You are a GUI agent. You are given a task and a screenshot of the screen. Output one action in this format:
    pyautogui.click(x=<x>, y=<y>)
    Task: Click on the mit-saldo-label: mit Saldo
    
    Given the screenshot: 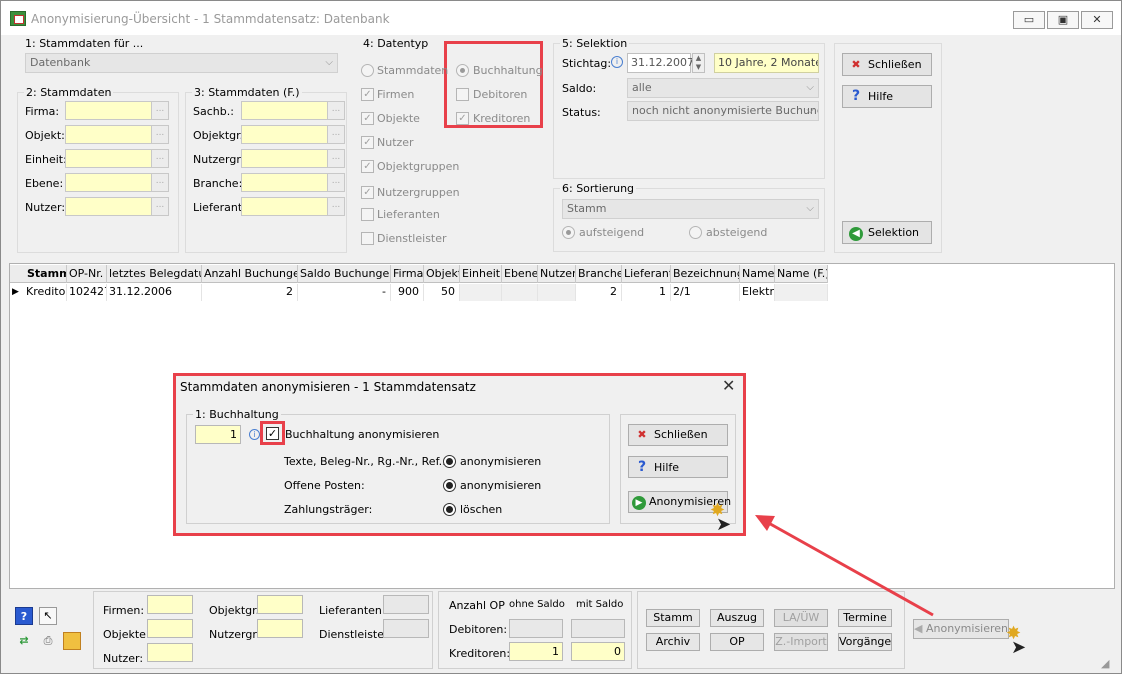 What is the action you would take?
    pyautogui.click(x=600, y=604)
    